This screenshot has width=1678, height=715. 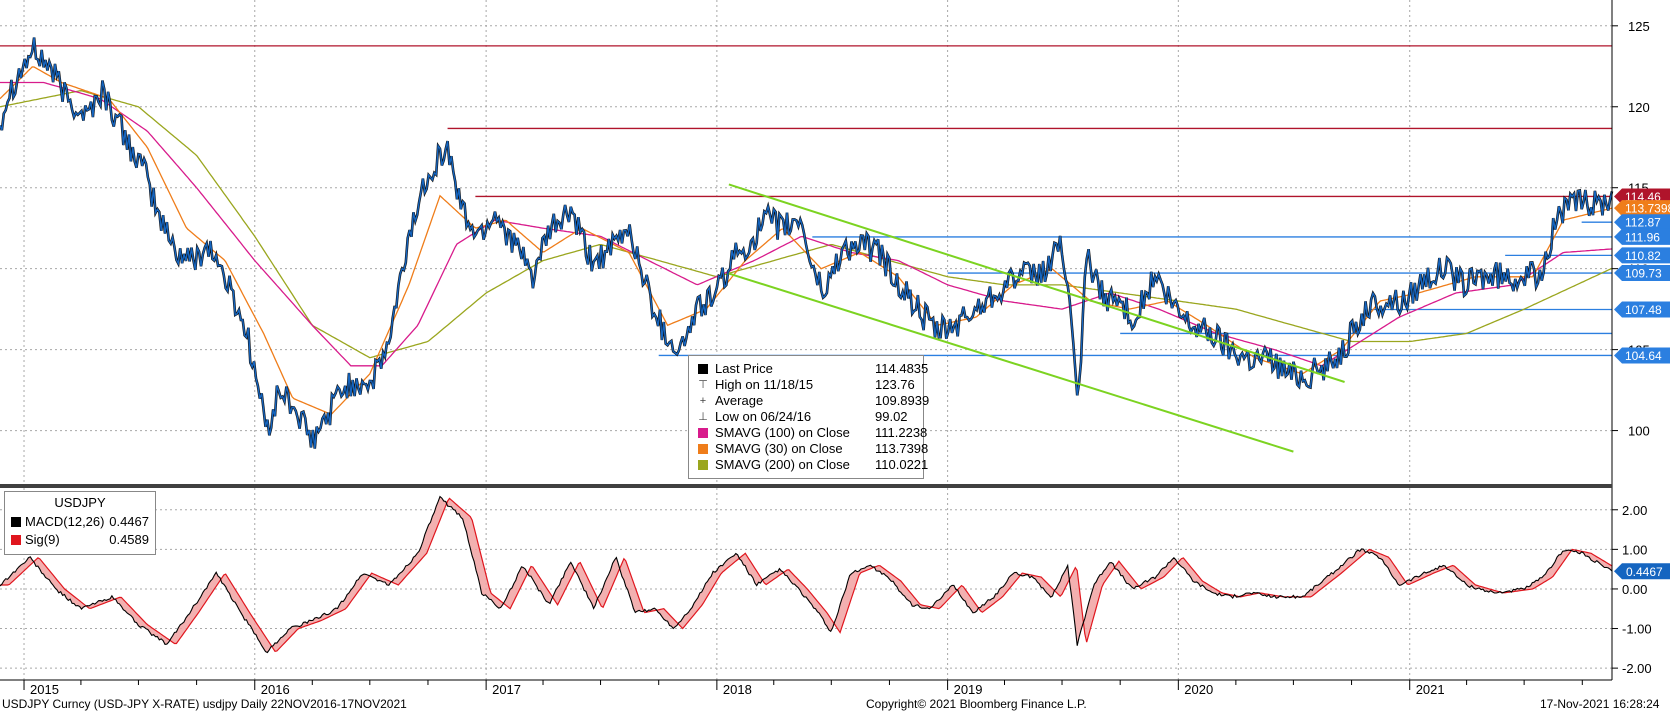 I want to click on legend-label: Last Price, so click(x=744, y=368).